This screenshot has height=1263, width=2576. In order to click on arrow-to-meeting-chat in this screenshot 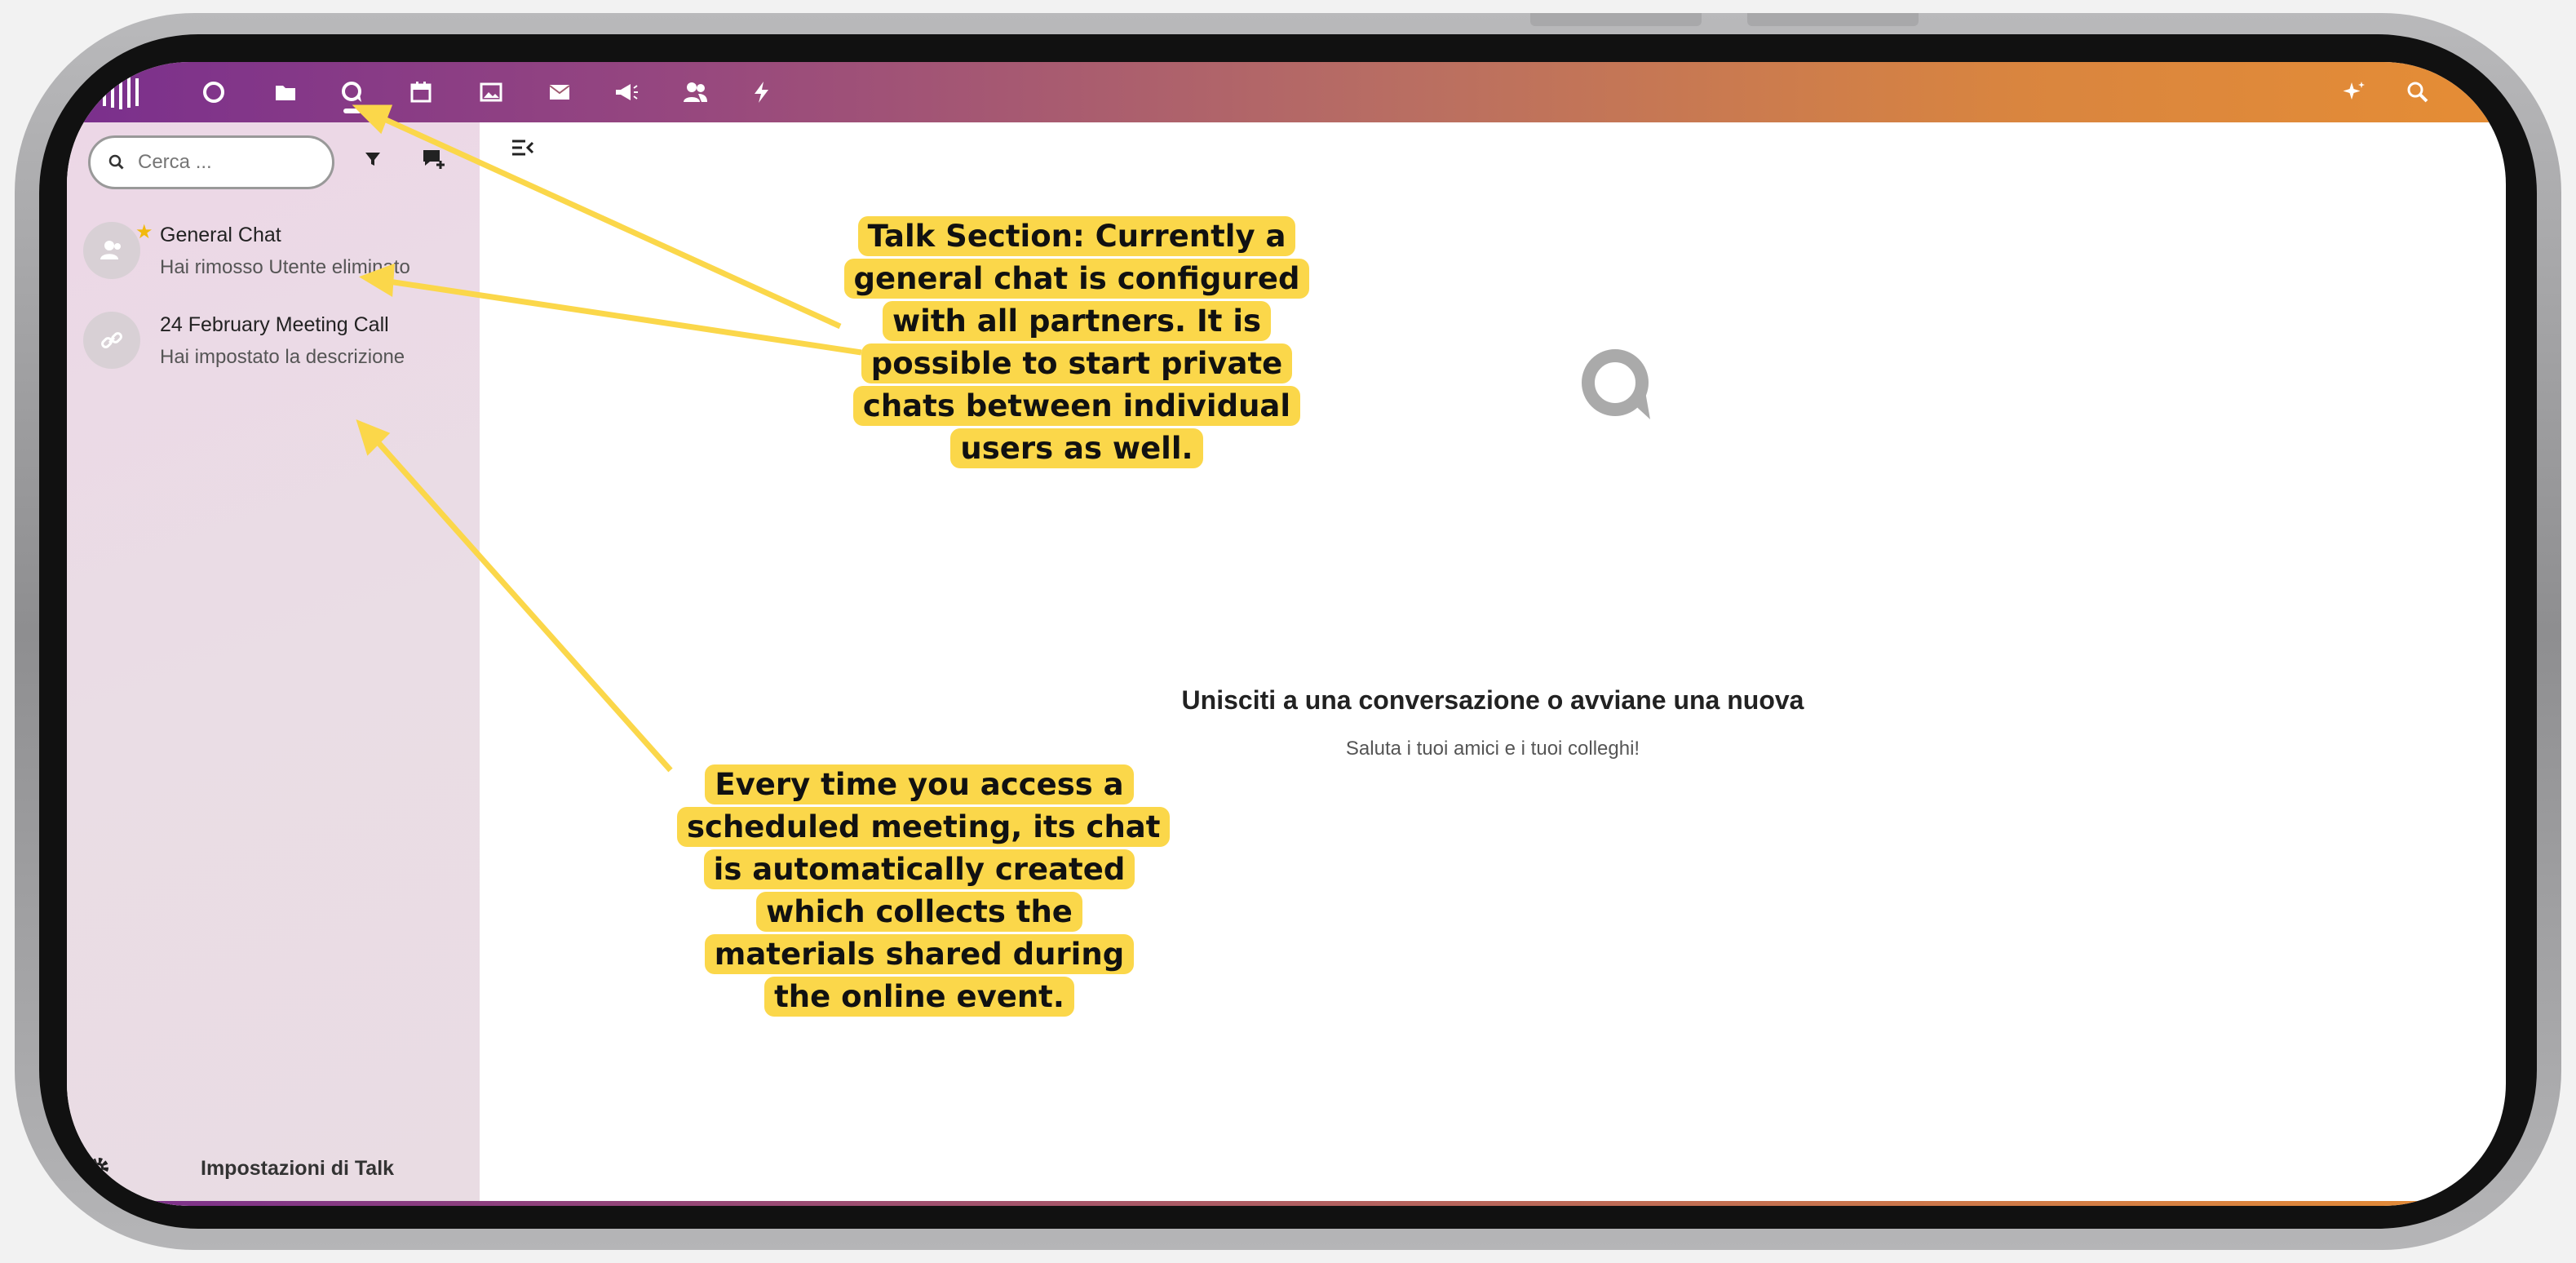, I will do `click(522, 604)`.